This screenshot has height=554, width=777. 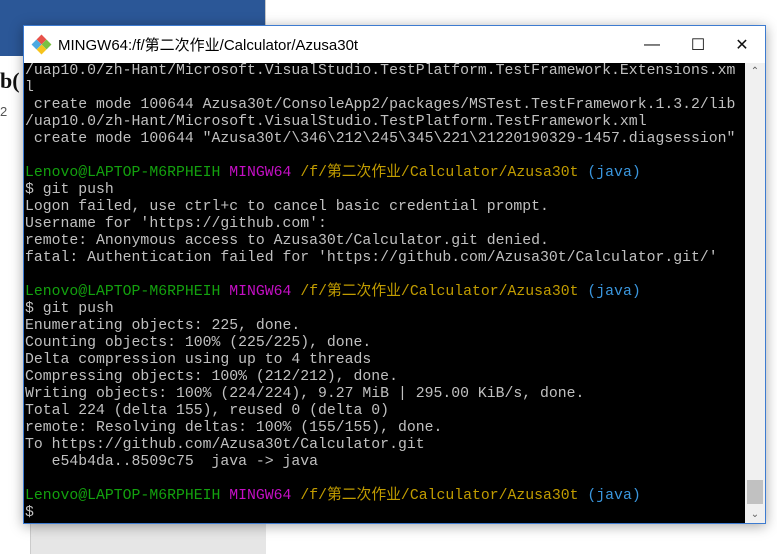 I want to click on maximize-button: ☐, so click(x=698, y=44).